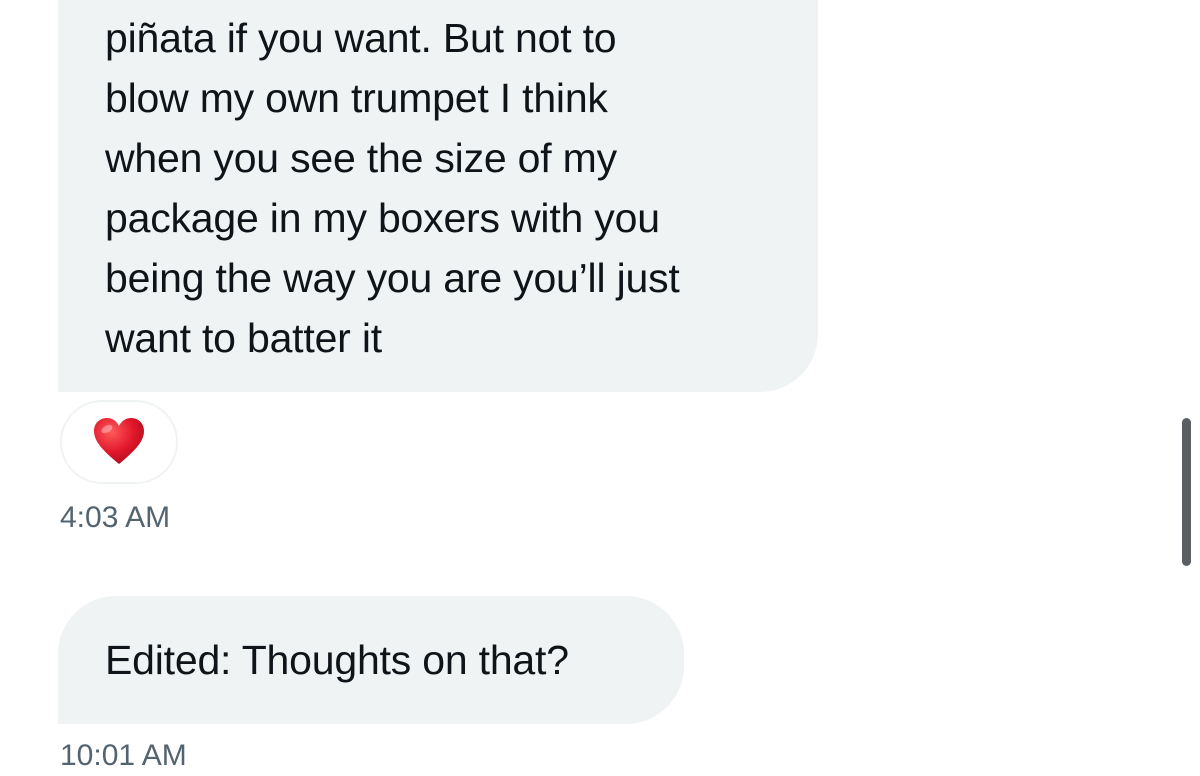 The width and height of the screenshot is (1200, 776). What do you see at coordinates (123, 755) in the screenshot?
I see `message-timestamp: 10:01 AM` at bounding box center [123, 755].